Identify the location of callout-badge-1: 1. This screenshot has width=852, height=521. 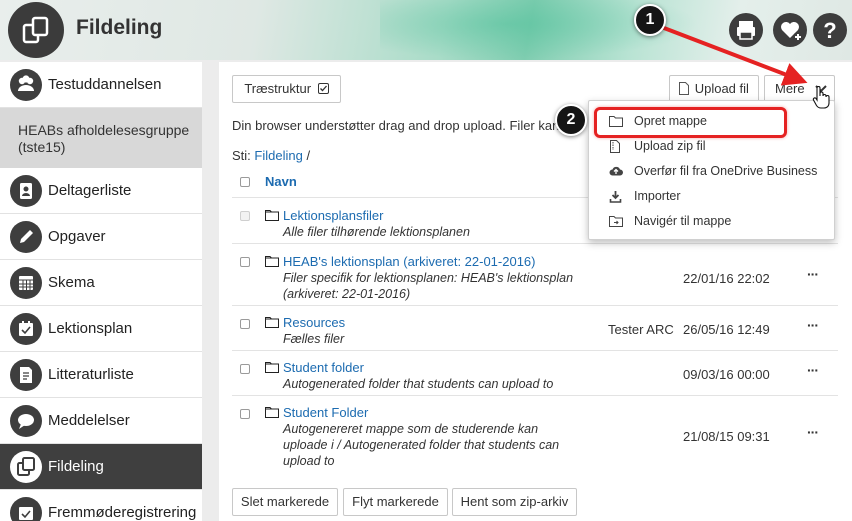
(650, 20).